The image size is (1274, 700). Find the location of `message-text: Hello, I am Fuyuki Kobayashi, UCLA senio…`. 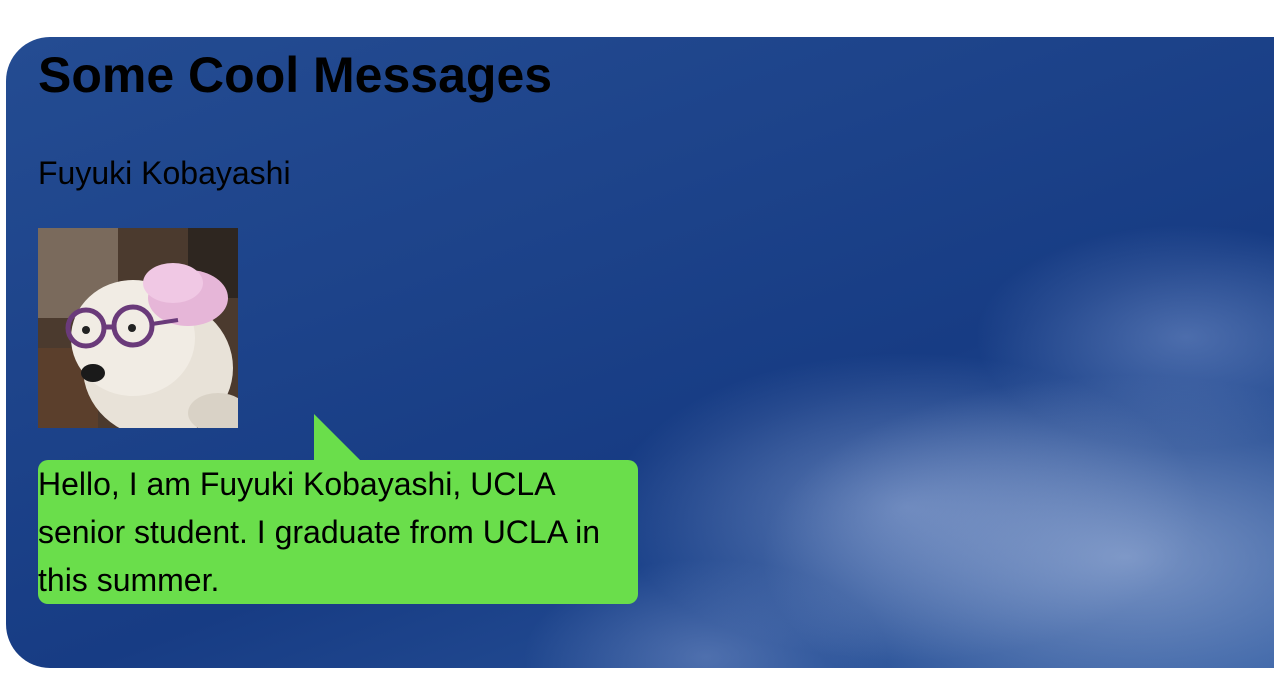

message-text: Hello, I am Fuyuki Kobayashi, UCLA senio… is located at coordinates (319, 532).